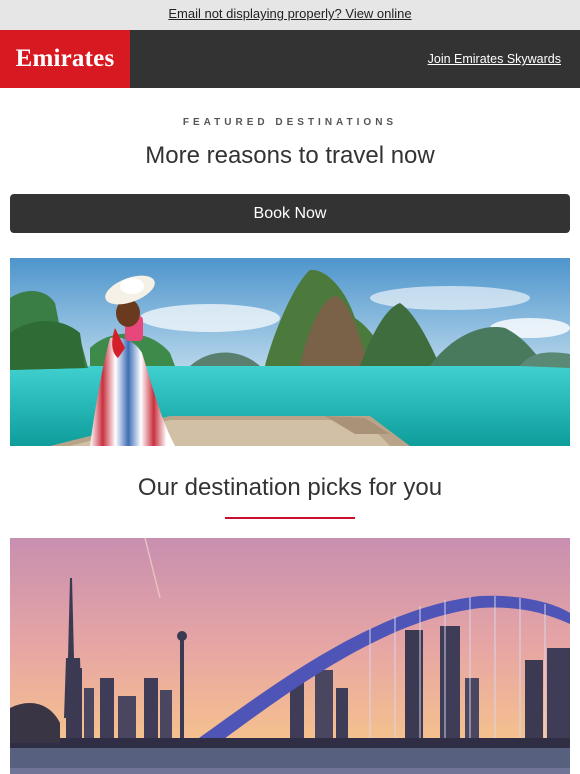 This screenshot has height=774, width=580. I want to click on header-bar: Emirates Join Emirates Skywards, so click(290, 59).